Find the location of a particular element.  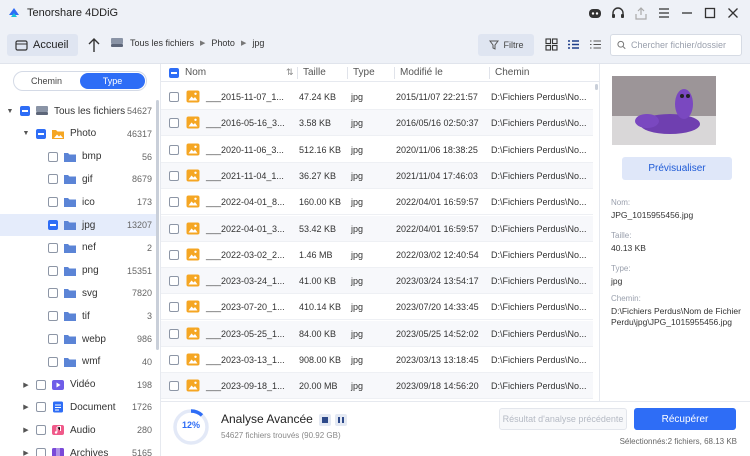

file-modified: 2021/11/04 17:46:03 is located at coordinates (437, 175).